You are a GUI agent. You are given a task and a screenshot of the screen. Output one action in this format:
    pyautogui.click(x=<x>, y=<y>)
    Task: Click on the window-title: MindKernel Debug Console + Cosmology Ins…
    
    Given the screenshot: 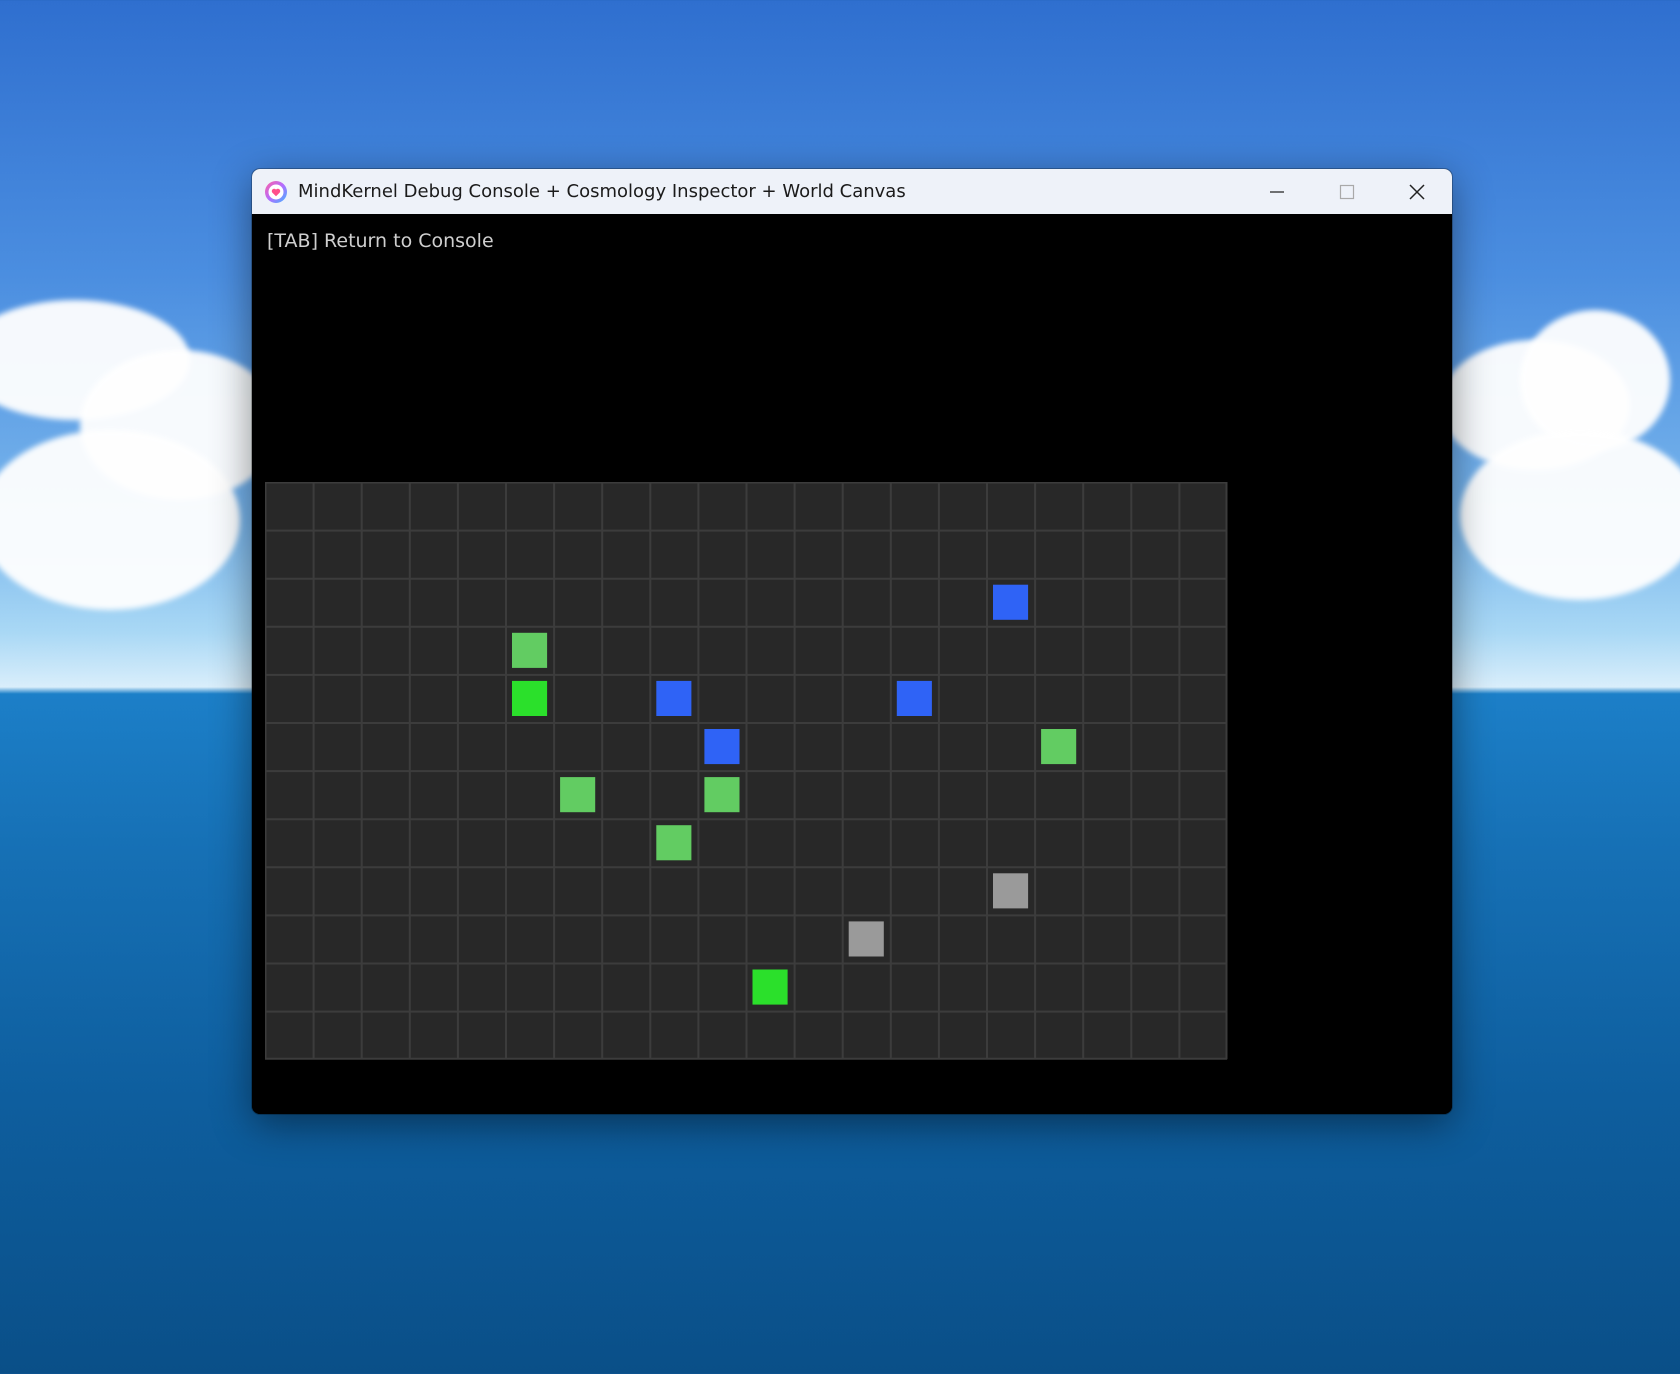 What is the action you would take?
    pyautogui.click(x=602, y=191)
    